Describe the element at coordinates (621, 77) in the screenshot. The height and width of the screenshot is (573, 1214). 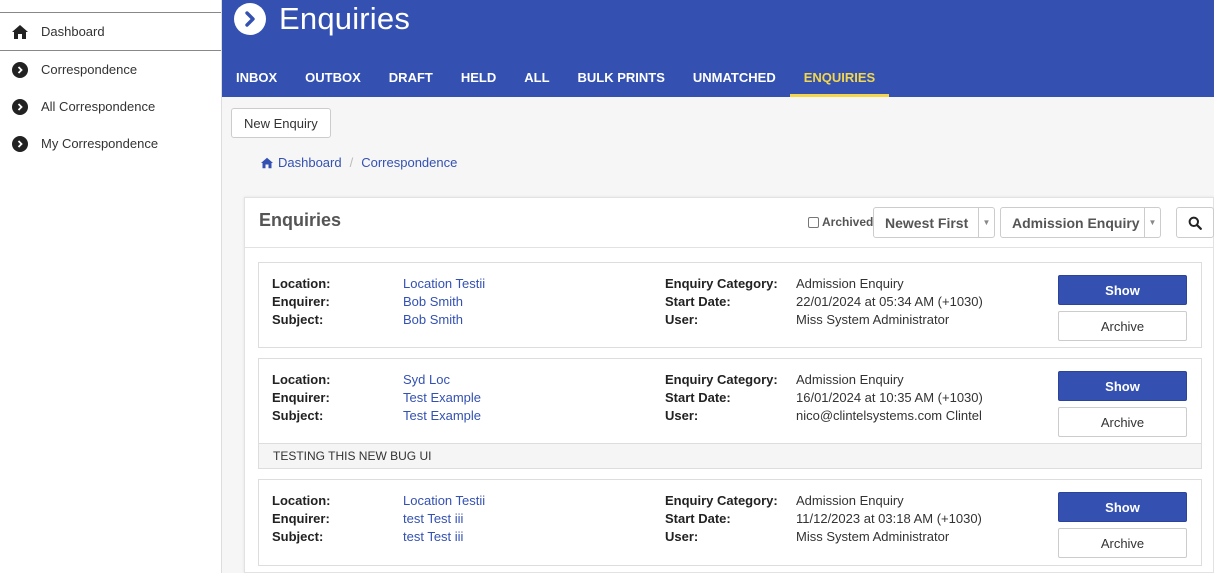
I see `tab-bulk-prints: BULK PRINTS` at that location.